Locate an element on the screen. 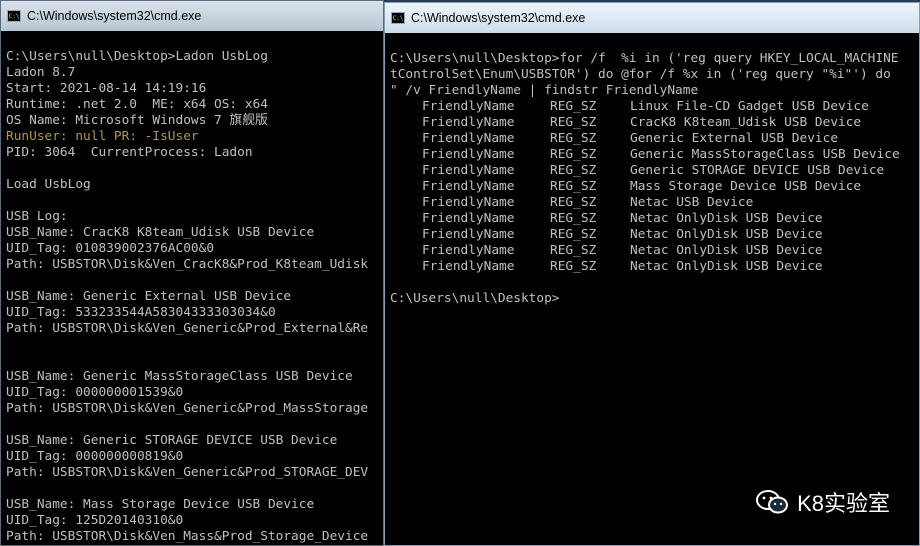  console-line: UID_Tag: 000000001539&0 is located at coordinates (95, 392).